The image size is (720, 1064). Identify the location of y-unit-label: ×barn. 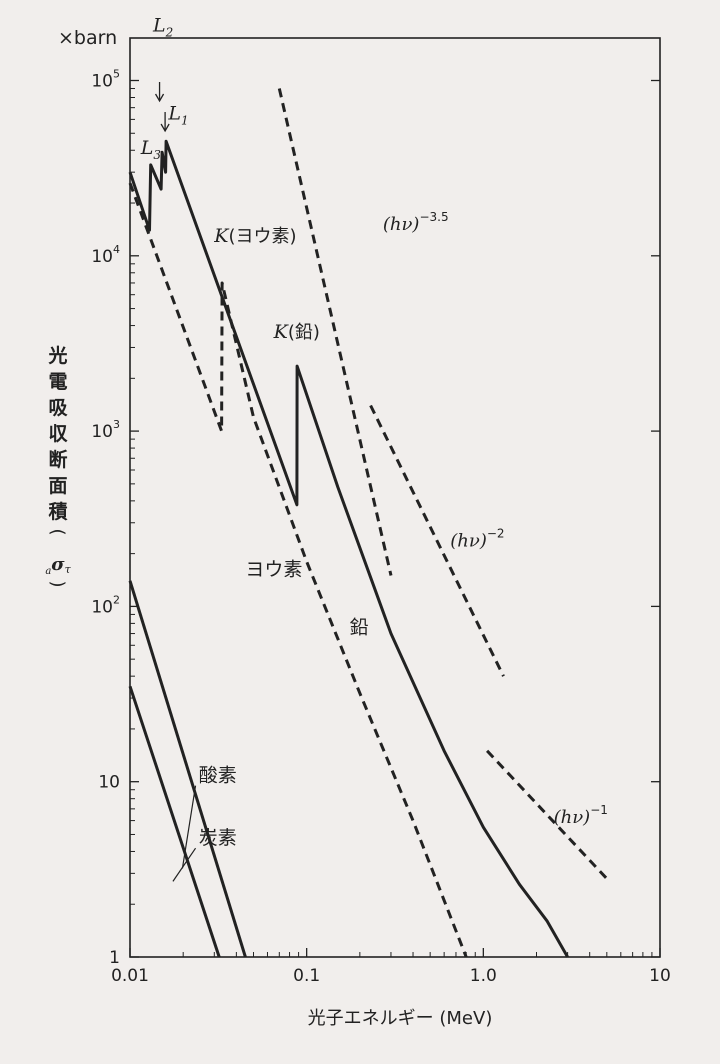
(87, 38).